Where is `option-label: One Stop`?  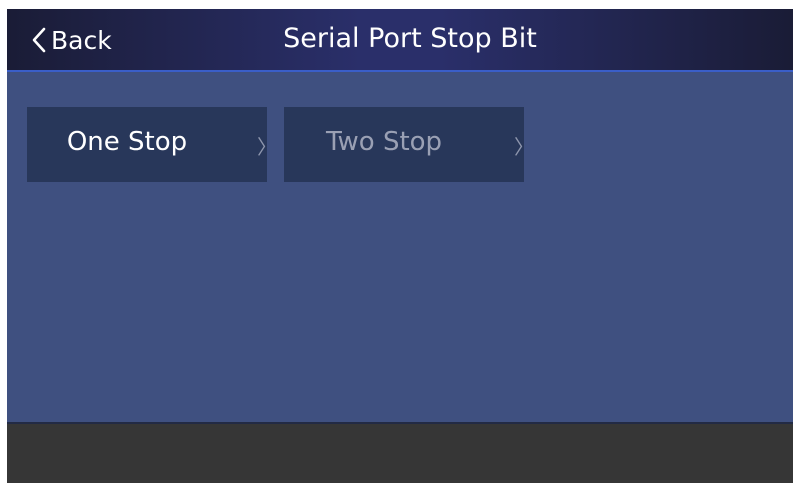 option-label: One Stop is located at coordinates (127, 142).